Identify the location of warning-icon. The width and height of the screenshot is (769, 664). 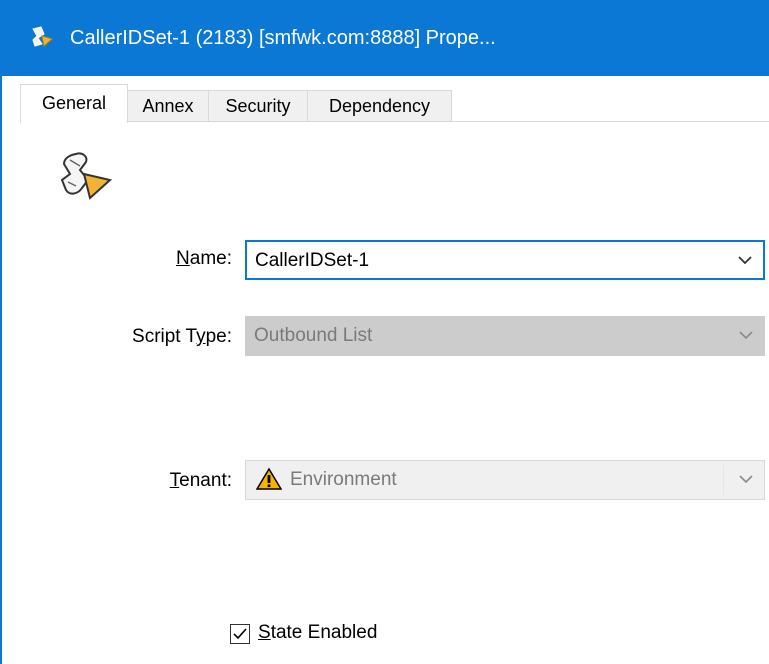
(269, 478).